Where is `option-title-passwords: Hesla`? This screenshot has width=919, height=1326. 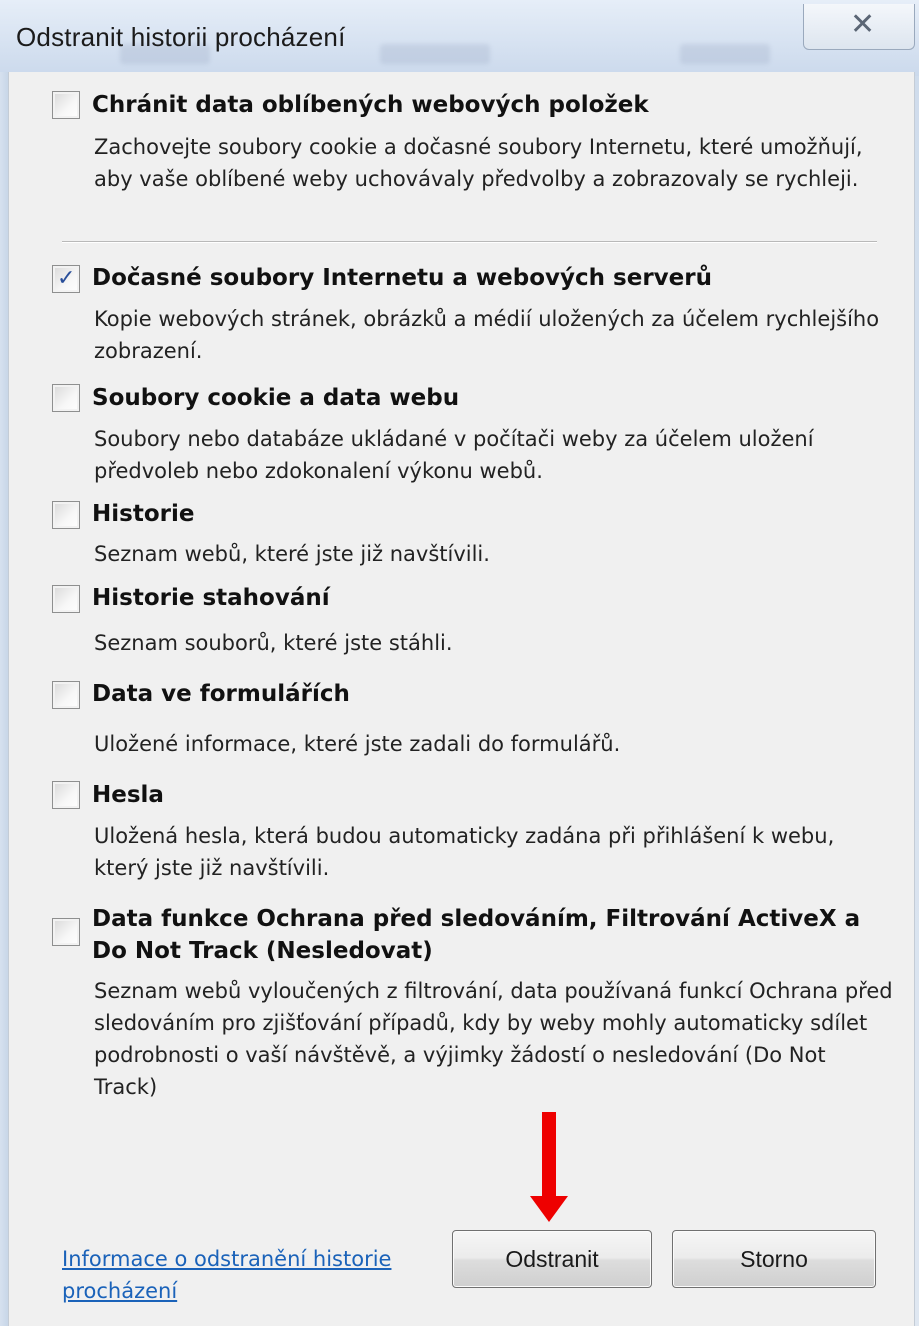
option-title-passwords: Hesla is located at coordinates (128, 795).